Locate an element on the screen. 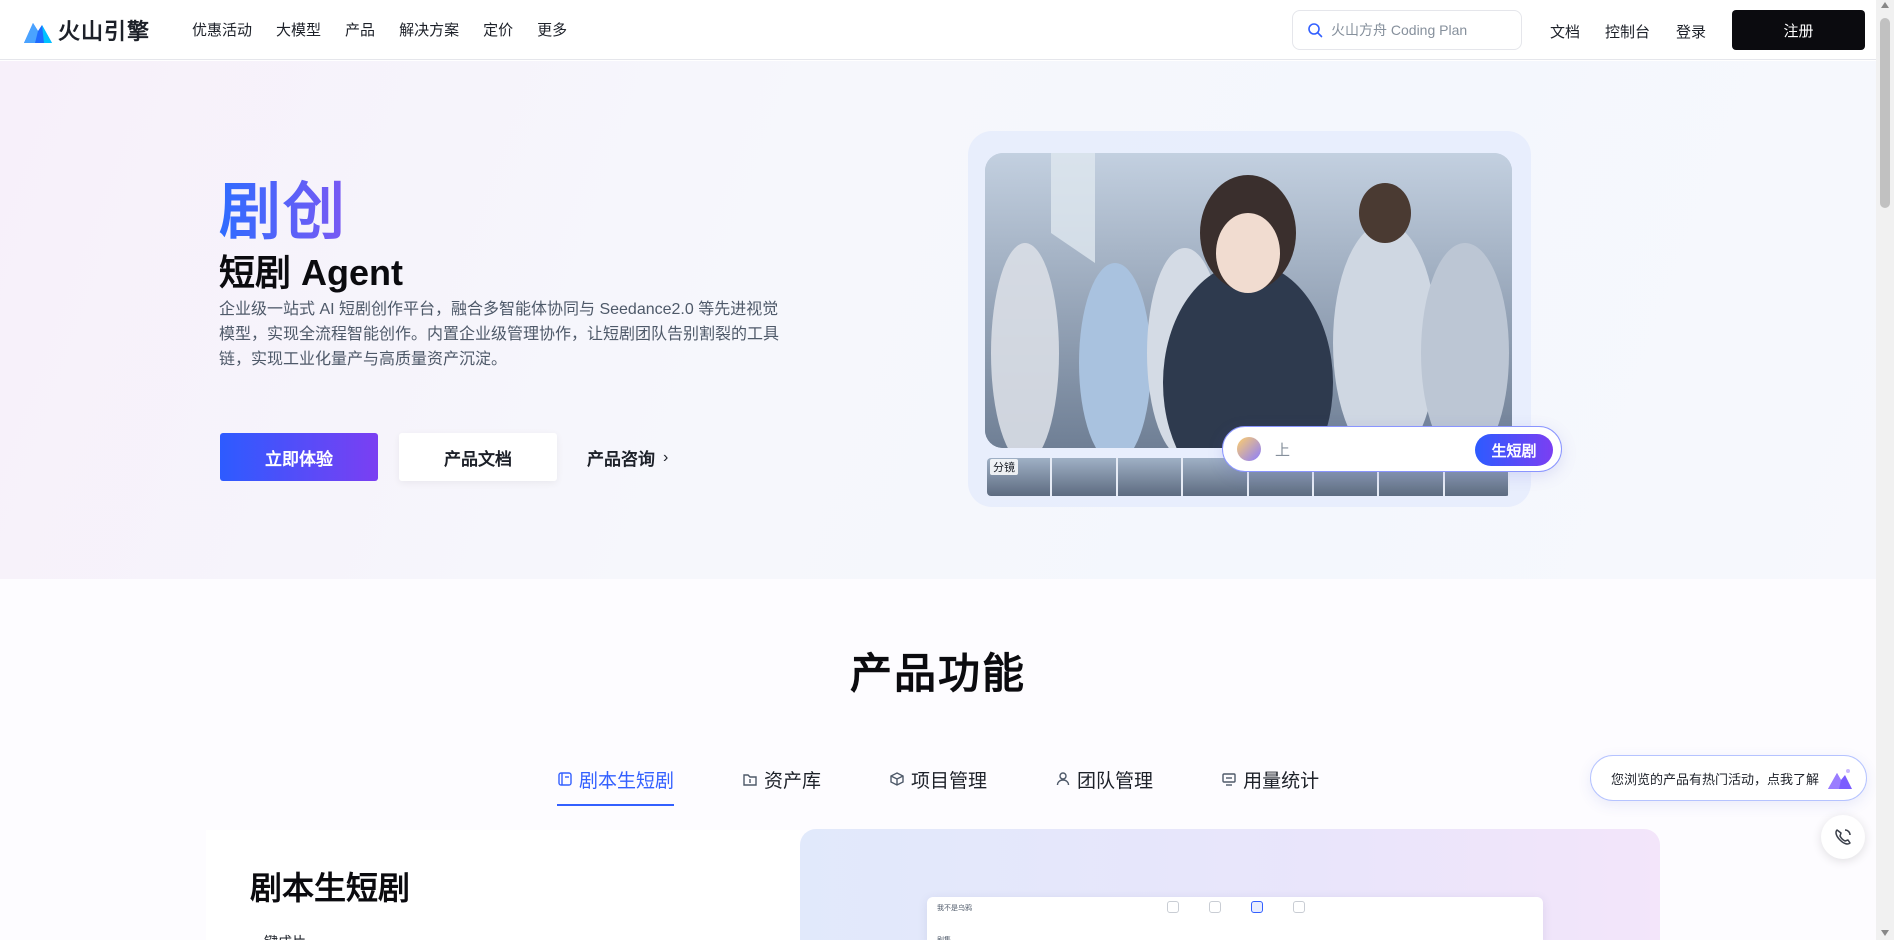  drama-still-image is located at coordinates (1248, 300).